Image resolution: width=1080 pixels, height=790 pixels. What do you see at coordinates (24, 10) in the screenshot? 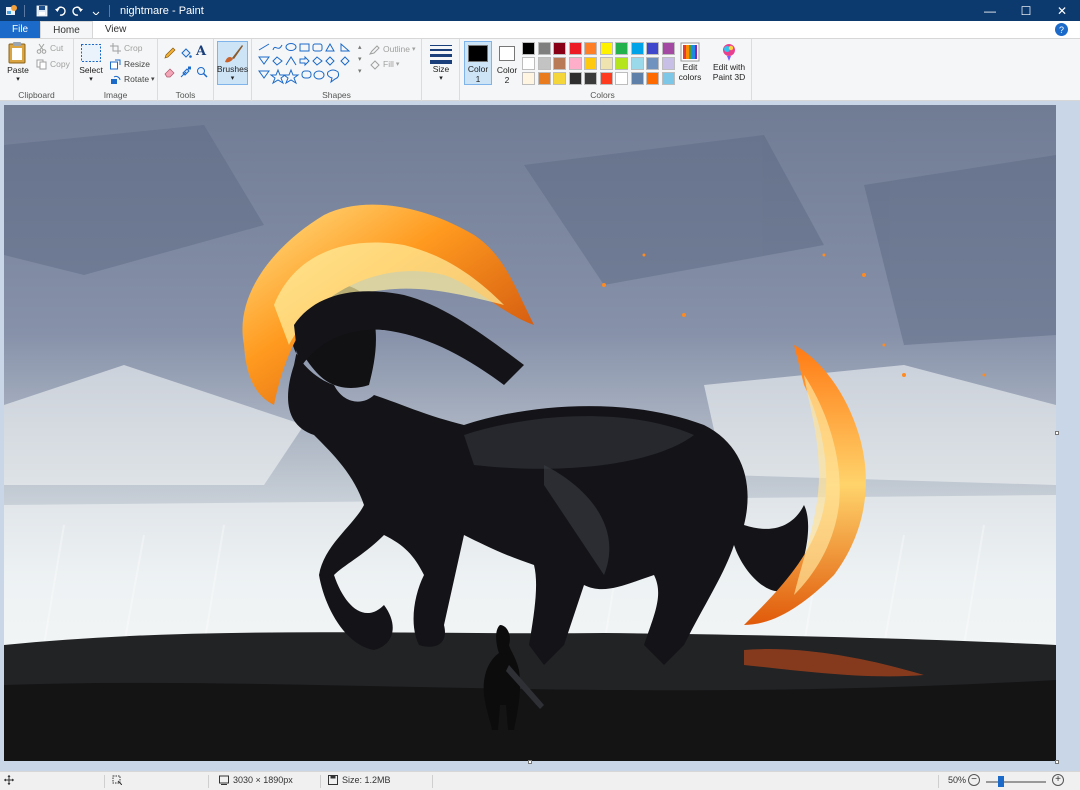
I see `title-separator` at bounding box center [24, 10].